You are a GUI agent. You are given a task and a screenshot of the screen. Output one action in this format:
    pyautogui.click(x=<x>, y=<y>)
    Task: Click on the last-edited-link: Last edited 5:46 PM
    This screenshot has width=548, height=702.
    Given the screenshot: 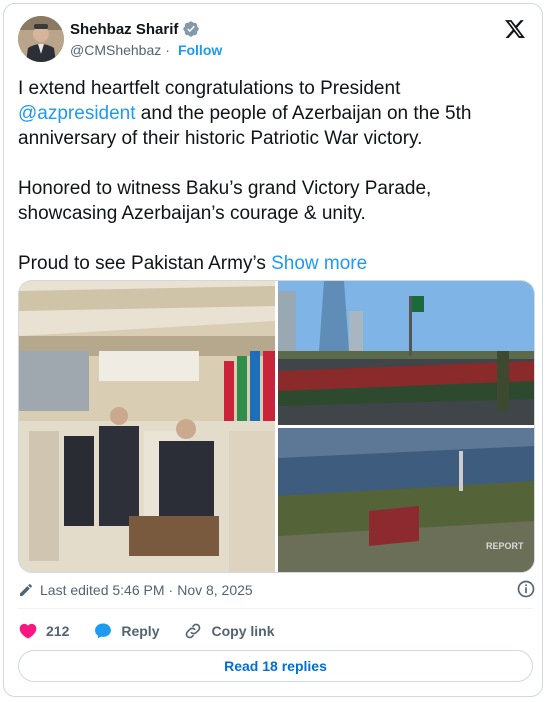 What is the action you would take?
    pyautogui.click(x=102, y=590)
    